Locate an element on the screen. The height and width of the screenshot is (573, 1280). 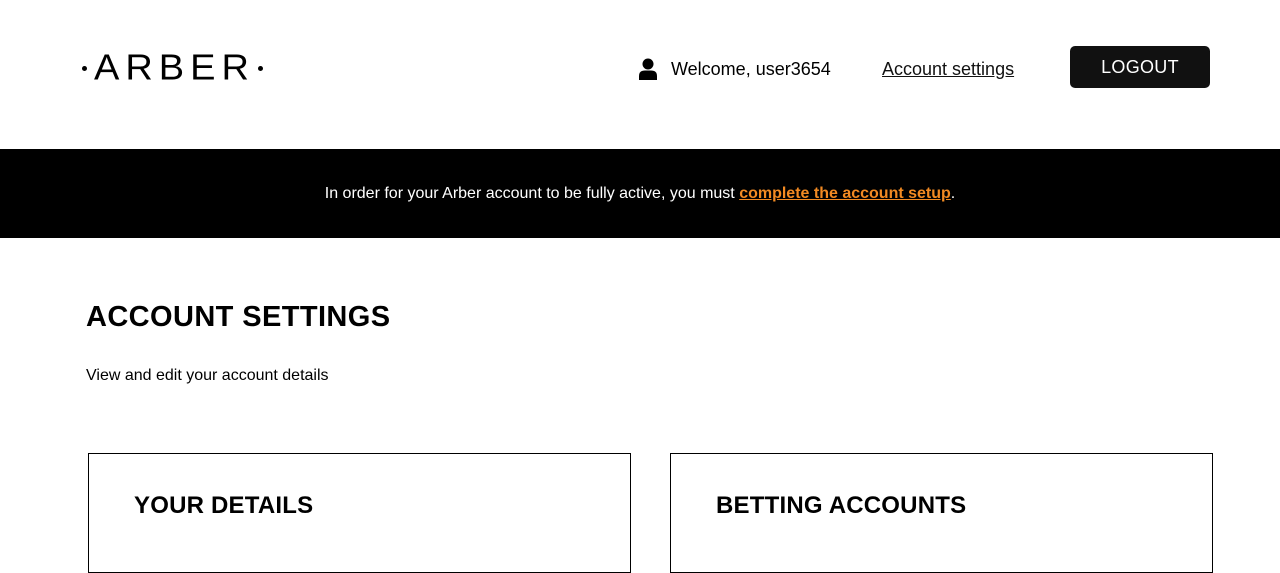
account-settings-link: Account settings is located at coordinates (948, 69).